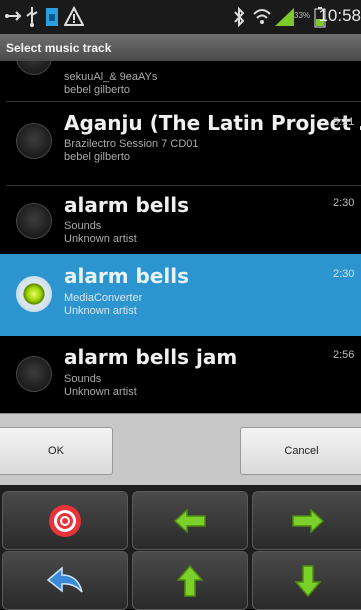  What do you see at coordinates (302, 15) in the screenshot?
I see `battery-percent: 33%` at bounding box center [302, 15].